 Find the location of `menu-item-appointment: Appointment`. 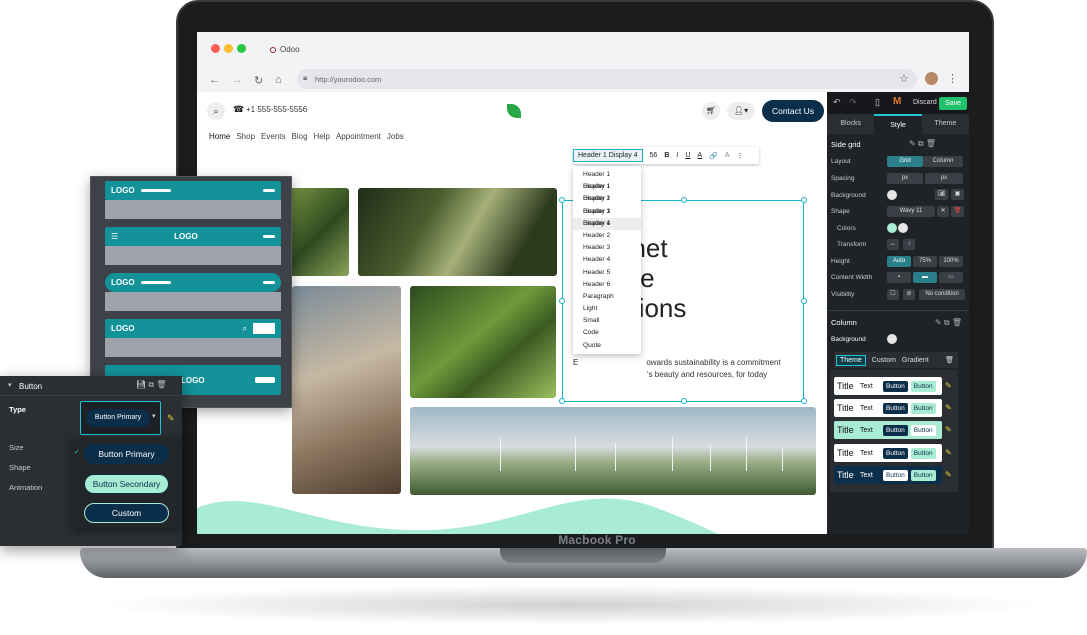

menu-item-appointment: Appointment is located at coordinates (358, 136).